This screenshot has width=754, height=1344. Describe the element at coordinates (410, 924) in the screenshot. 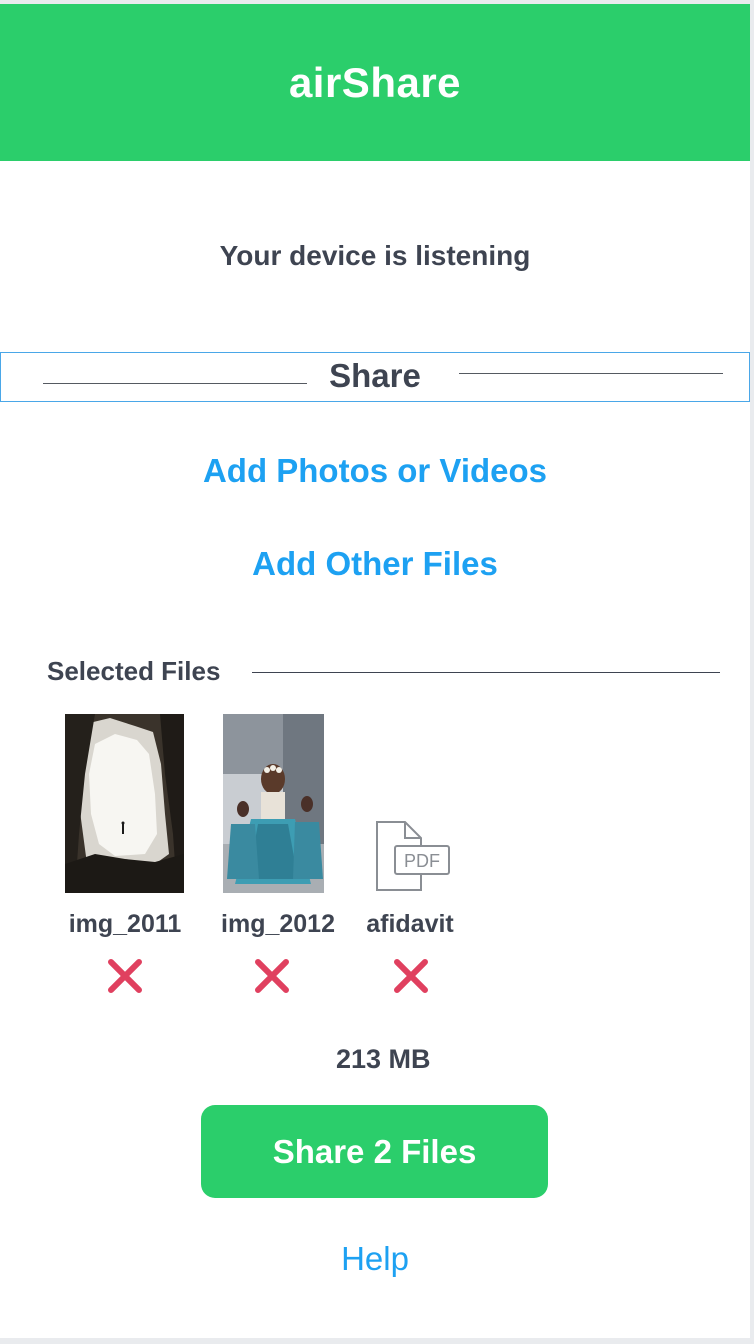

I see `file-name: afidavit` at that location.